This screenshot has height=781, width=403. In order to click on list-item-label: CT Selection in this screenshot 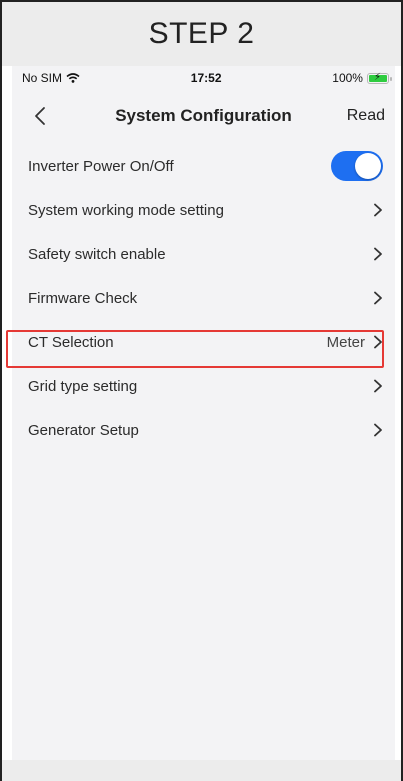, I will do `click(71, 342)`.